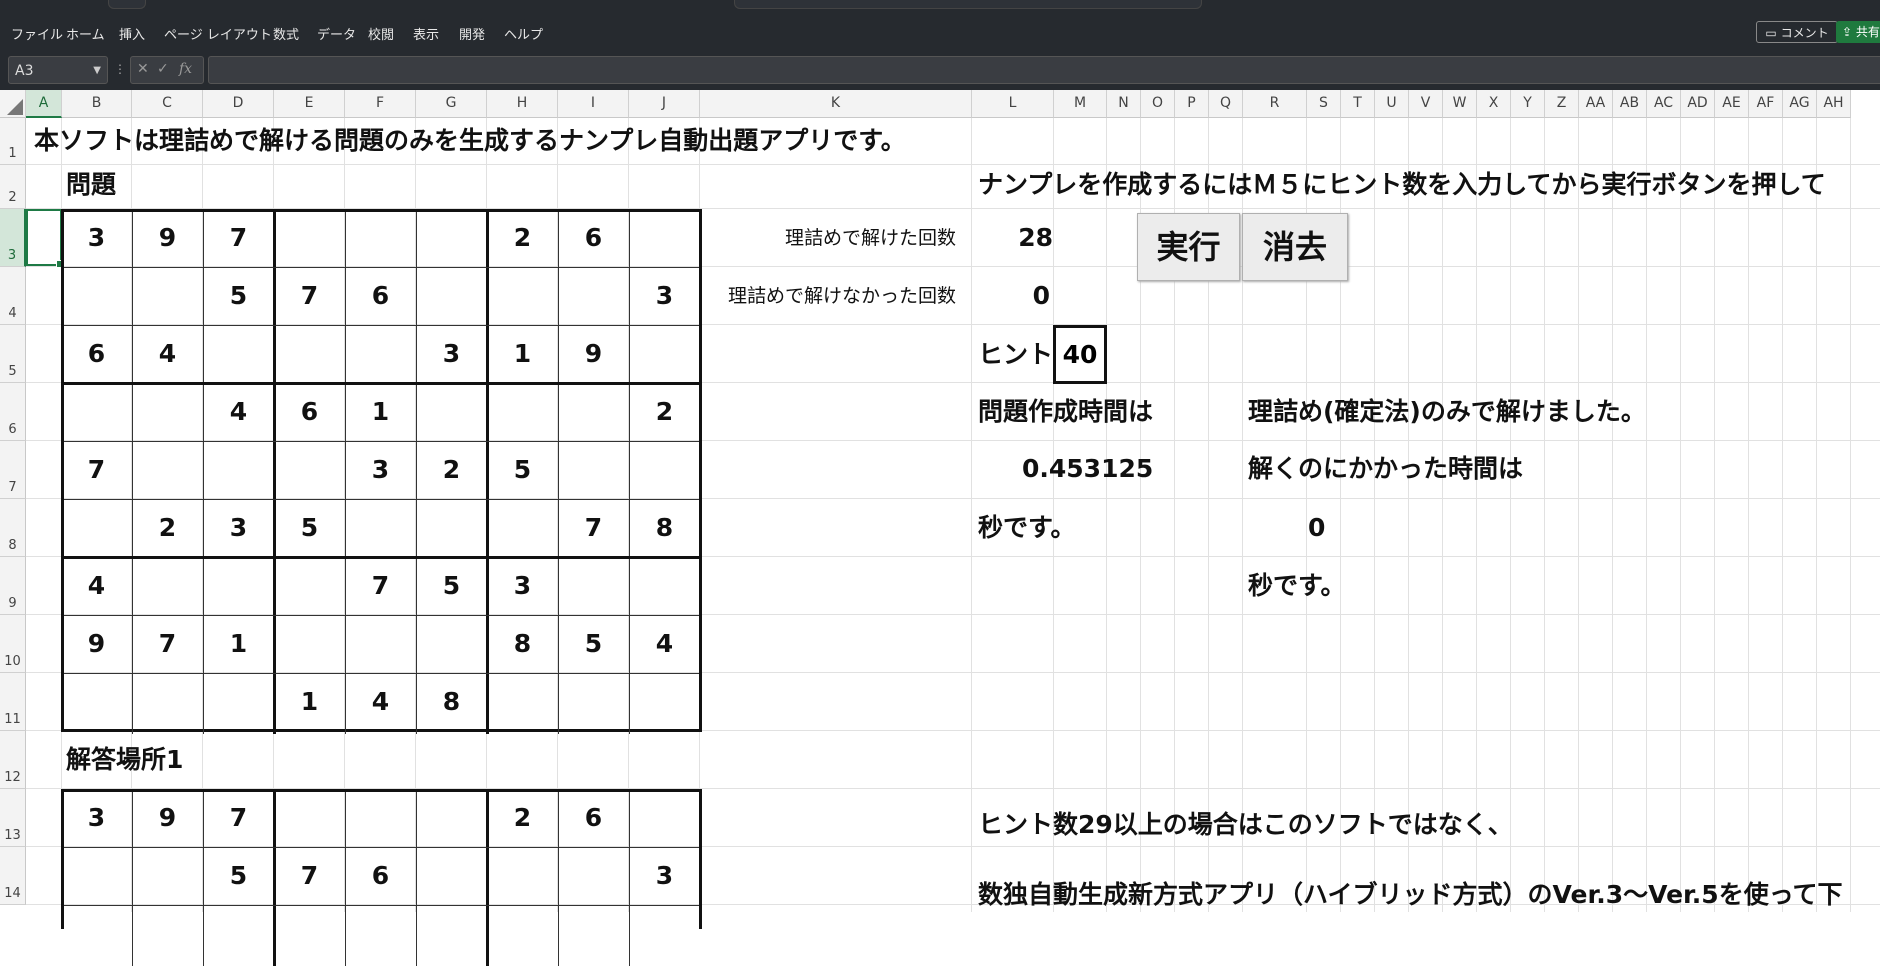  I want to click on column-header-Z: Z, so click(1562, 104).